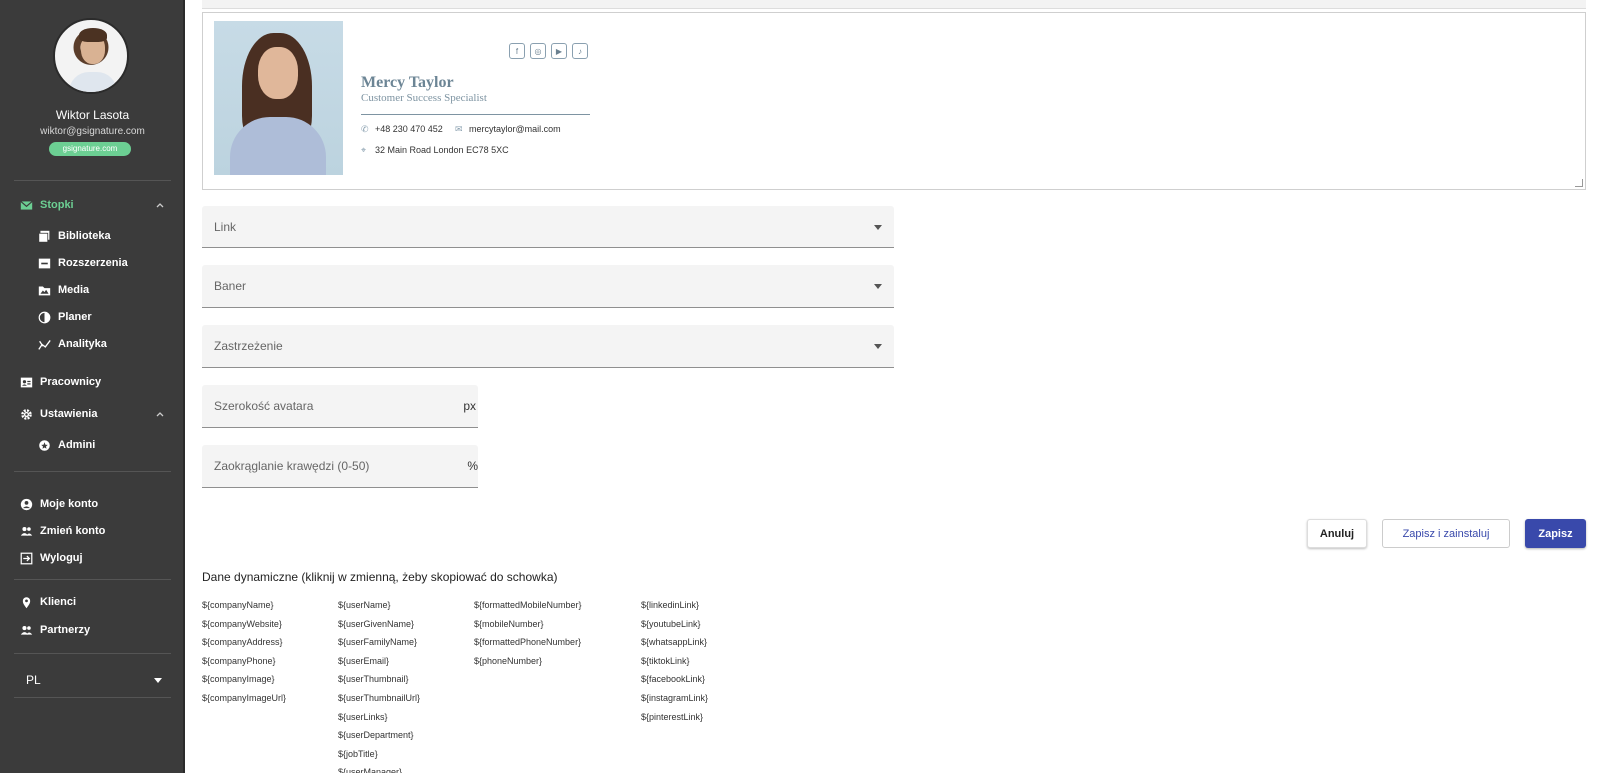 This screenshot has width=1600, height=773. Describe the element at coordinates (1555, 533) in the screenshot. I see `save-button: Zapisz` at that location.